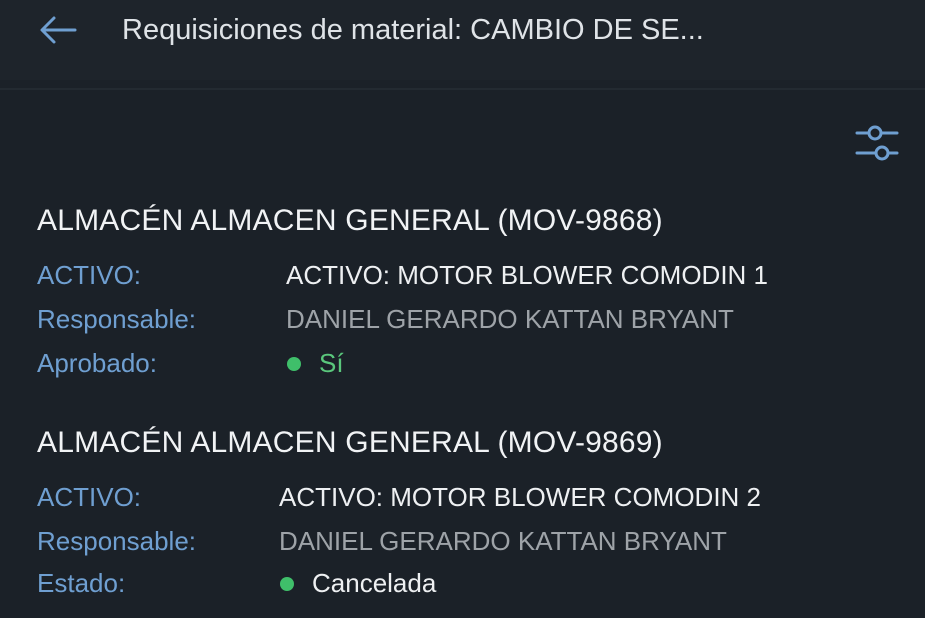 The image size is (925, 618). I want to click on status-approved: Sí, so click(315, 363).